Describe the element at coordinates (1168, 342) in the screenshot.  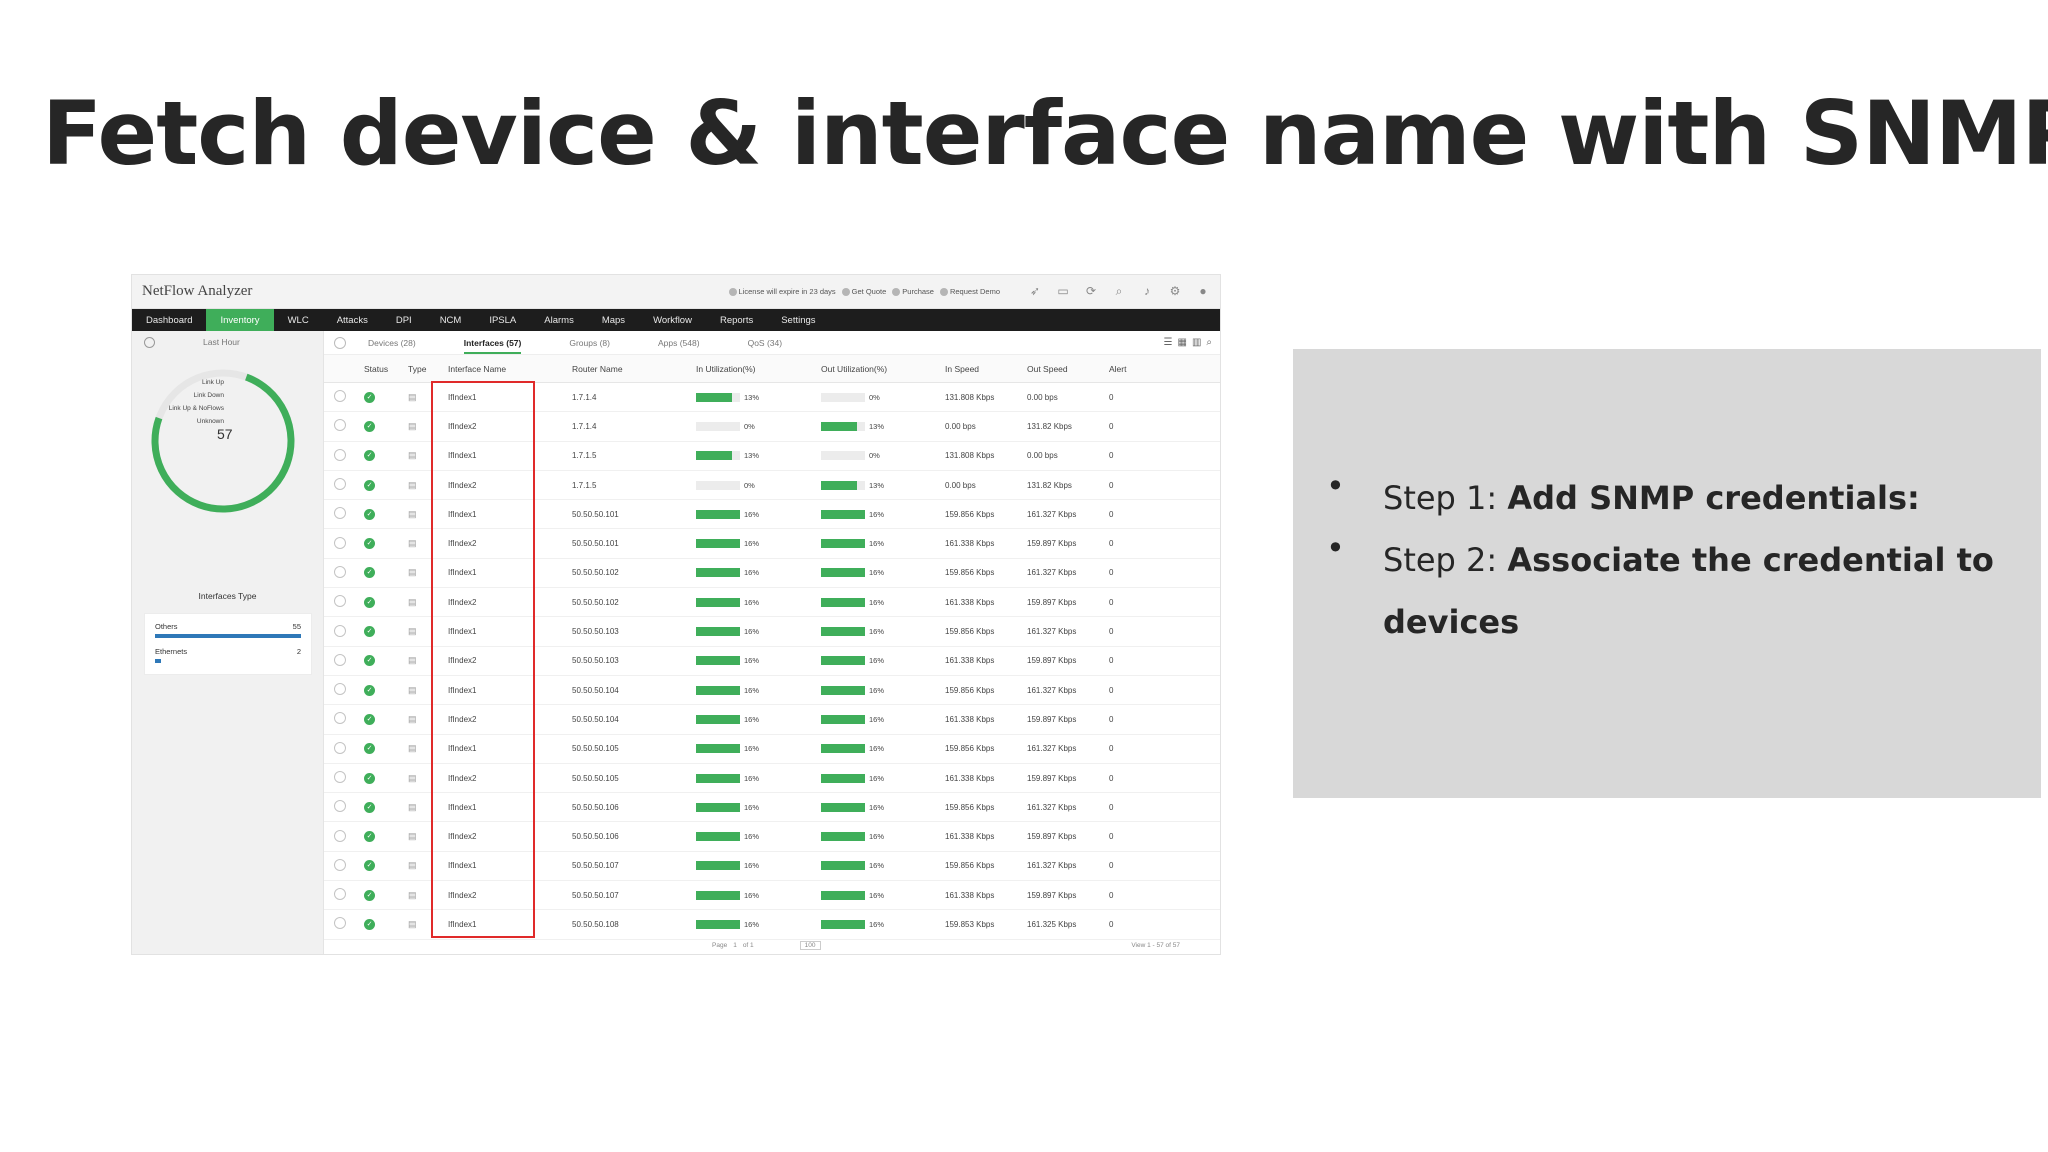
I see `list-view-icon: ☰` at that location.